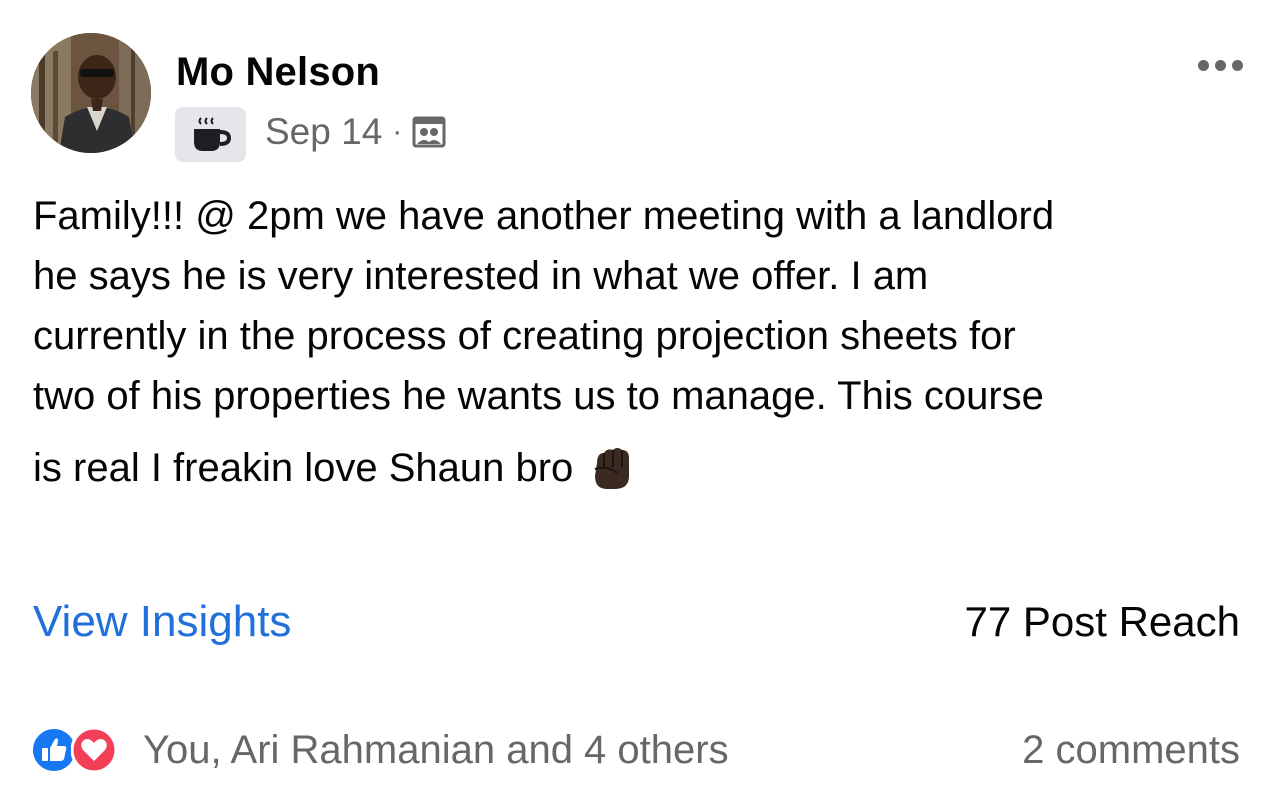  Describe the element at coordinates (94, 750) in the screenshot. I see `love-icon` at that location.